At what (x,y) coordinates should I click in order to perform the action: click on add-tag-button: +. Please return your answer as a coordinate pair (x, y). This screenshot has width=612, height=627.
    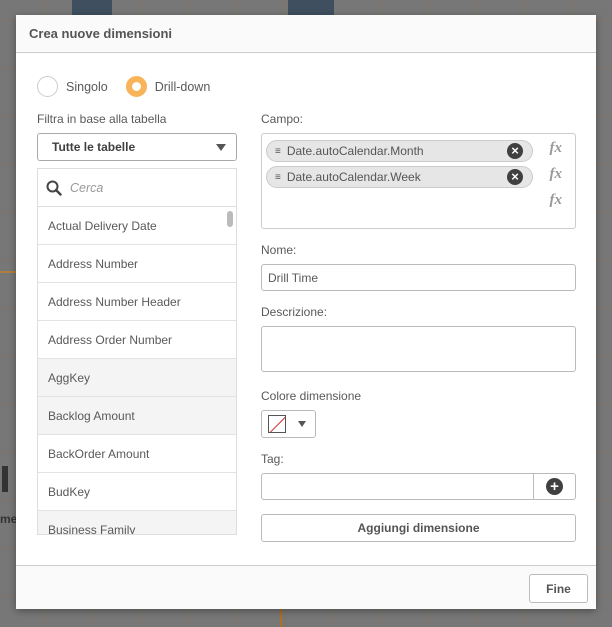
    Looking at the image, I should click on (554, 486).